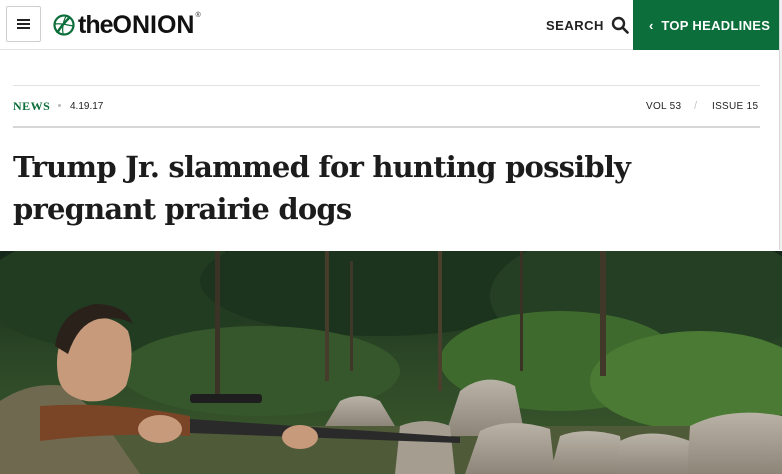 The height and width of the screenshot is (474, 782). I want to click on onion-globe-icon, so click(64, 25).